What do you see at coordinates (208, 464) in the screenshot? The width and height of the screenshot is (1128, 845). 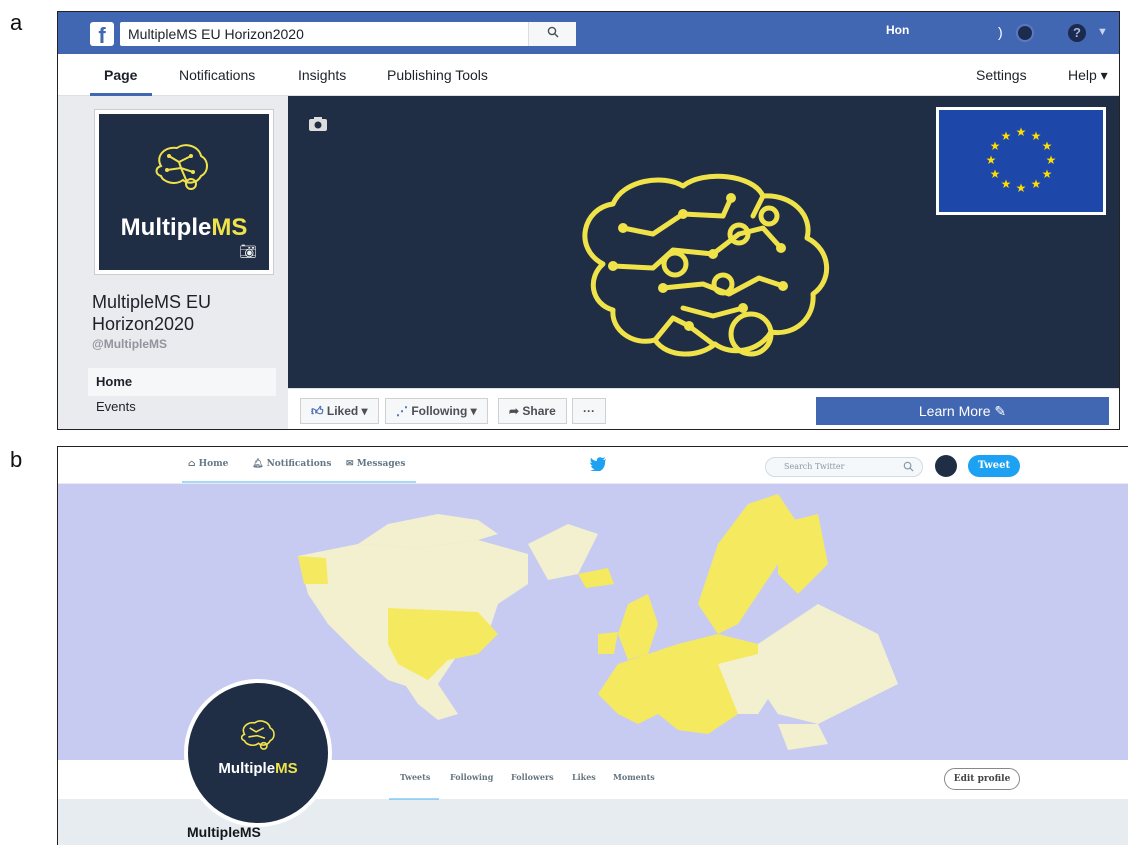 I see `nav-home: ⌂ Home` at bounding box center [208, 464].